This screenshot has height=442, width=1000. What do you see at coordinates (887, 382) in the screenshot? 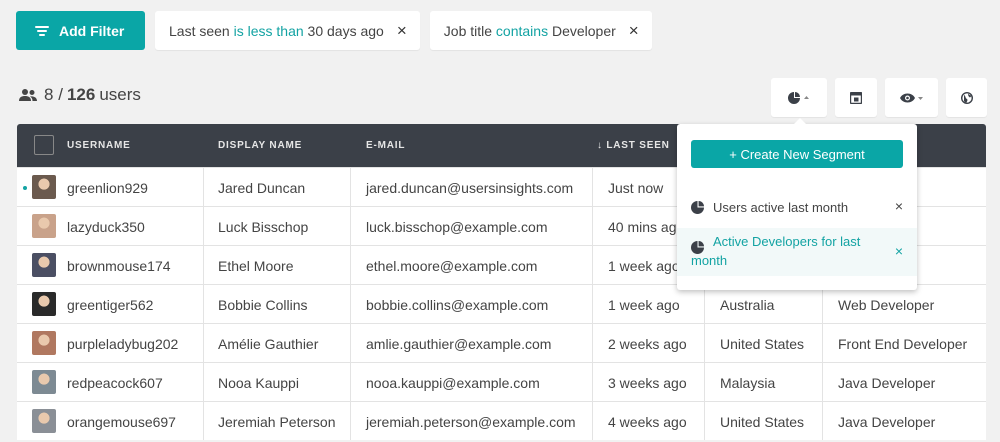
I see `cell-job: Java Developer` at bounding box center [887, 382].